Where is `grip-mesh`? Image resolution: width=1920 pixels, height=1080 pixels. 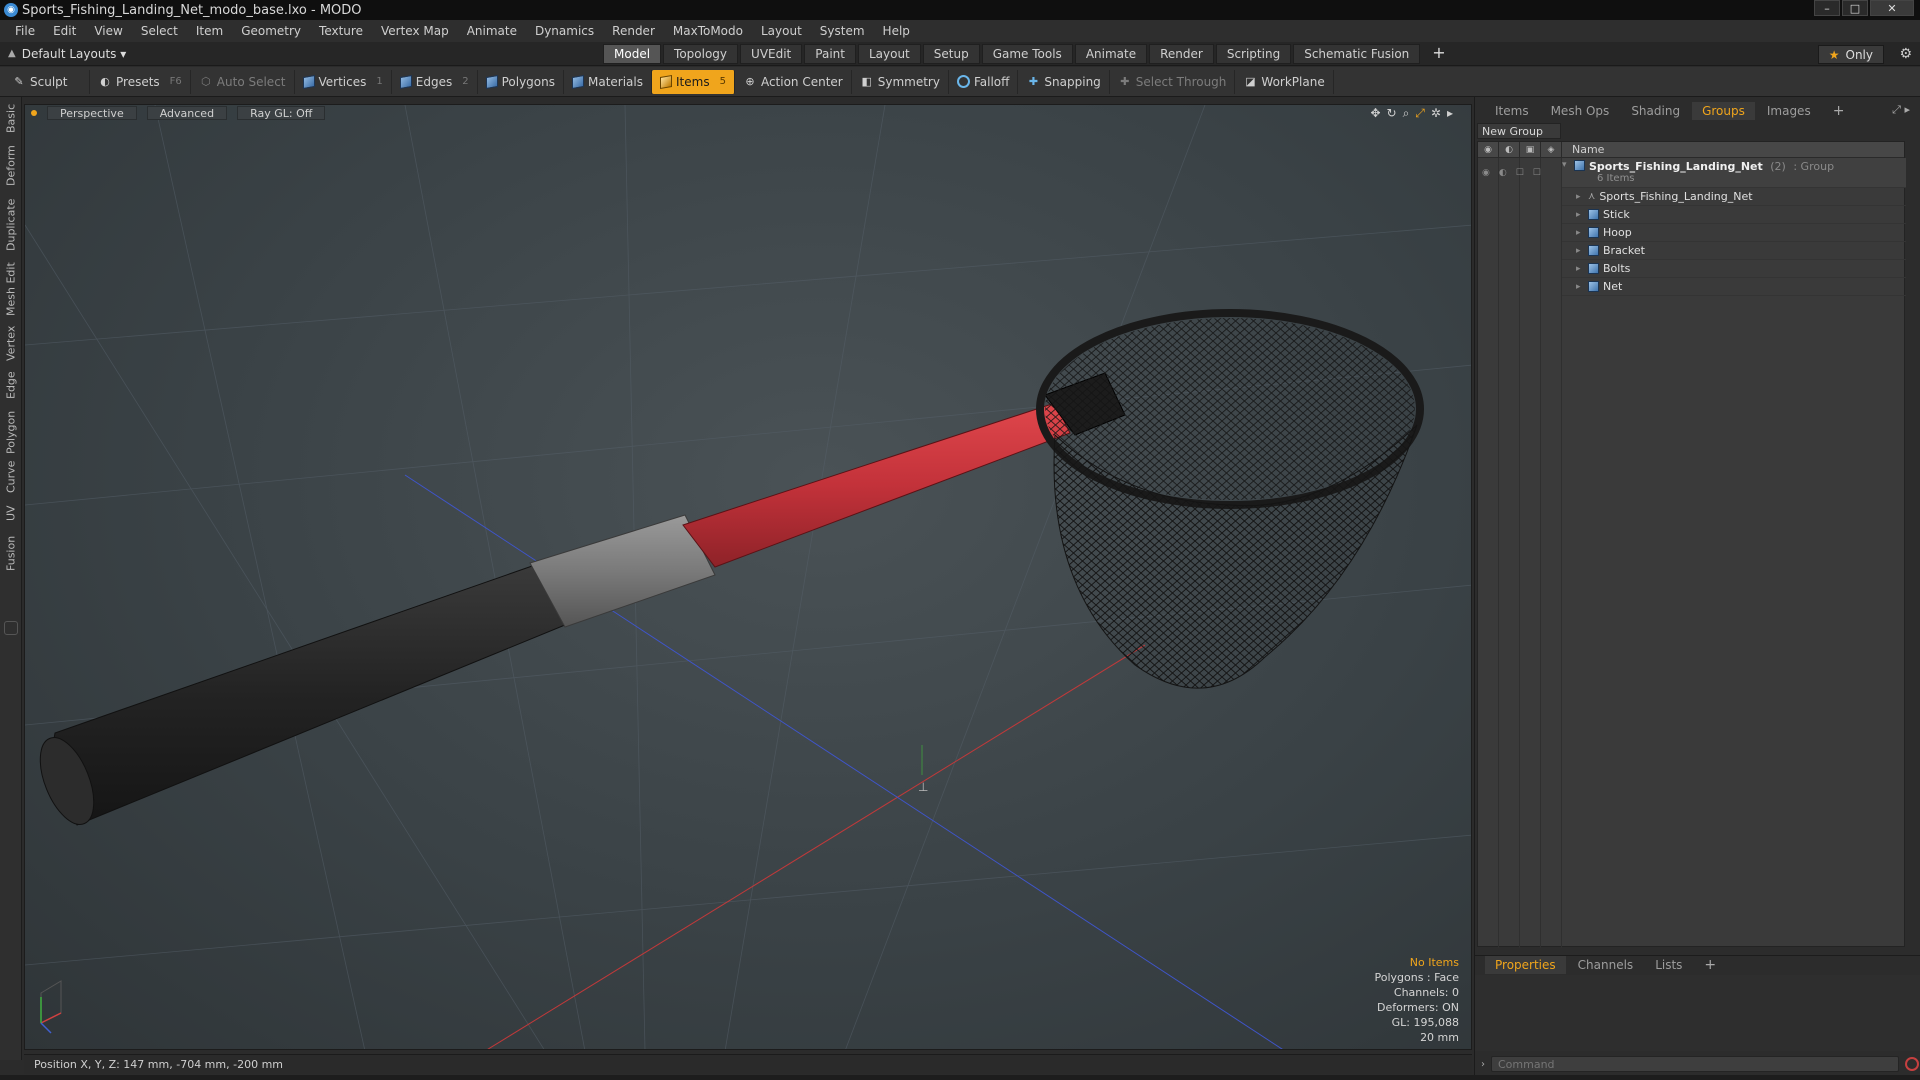 grip-mesh is located at coordinates (297, 698).